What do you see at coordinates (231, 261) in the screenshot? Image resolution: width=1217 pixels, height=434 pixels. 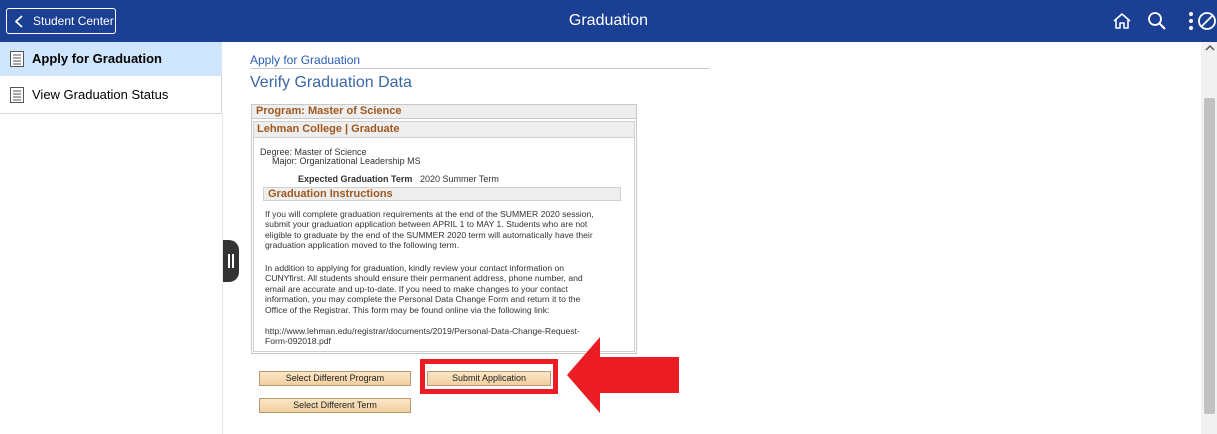 I see `sidebar-collapse-handle` at bounding box center [231, 261].